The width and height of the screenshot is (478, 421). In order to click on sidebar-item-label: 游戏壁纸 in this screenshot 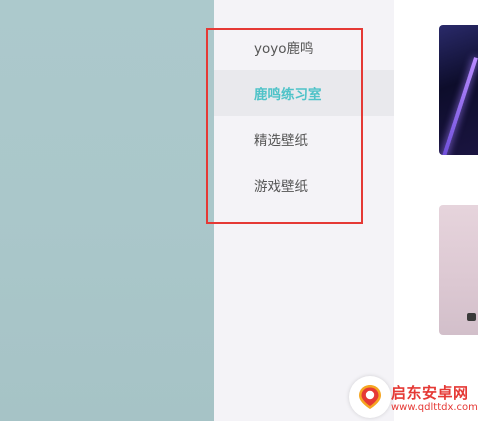, I will do `click(281, 187)`.